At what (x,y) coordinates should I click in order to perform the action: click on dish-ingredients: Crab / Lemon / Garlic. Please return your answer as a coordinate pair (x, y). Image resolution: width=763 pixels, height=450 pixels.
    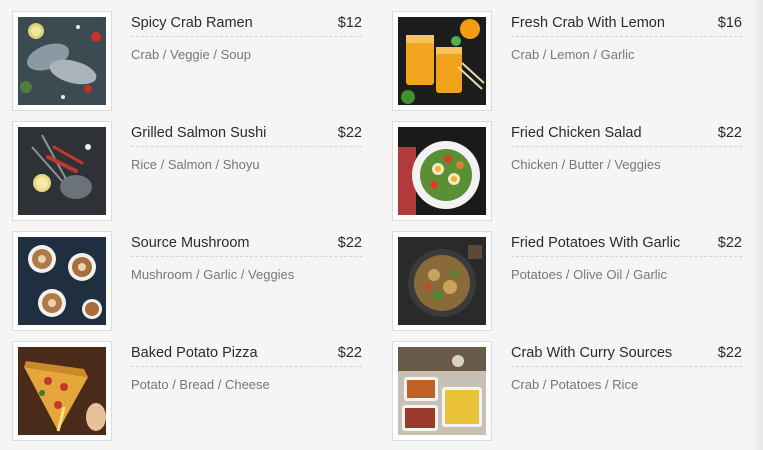
    Looking at the image, I should click on (573, 54).